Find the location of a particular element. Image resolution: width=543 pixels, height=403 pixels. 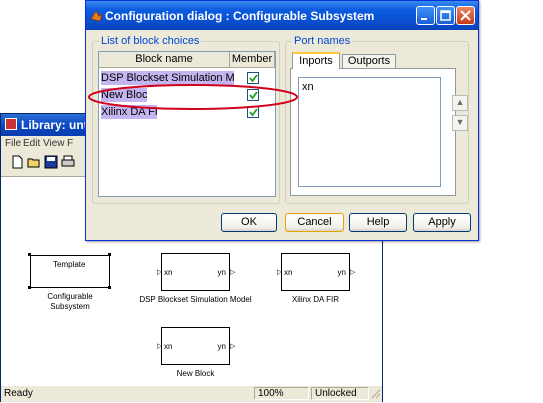

inports-text: xn is located at coordinates (308, 87).